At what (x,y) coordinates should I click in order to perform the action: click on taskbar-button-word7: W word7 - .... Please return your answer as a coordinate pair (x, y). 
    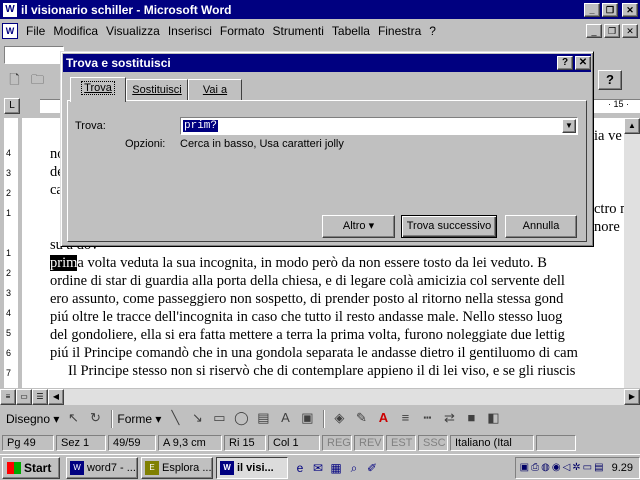
    Looking at the image, I should click on (102, 467).